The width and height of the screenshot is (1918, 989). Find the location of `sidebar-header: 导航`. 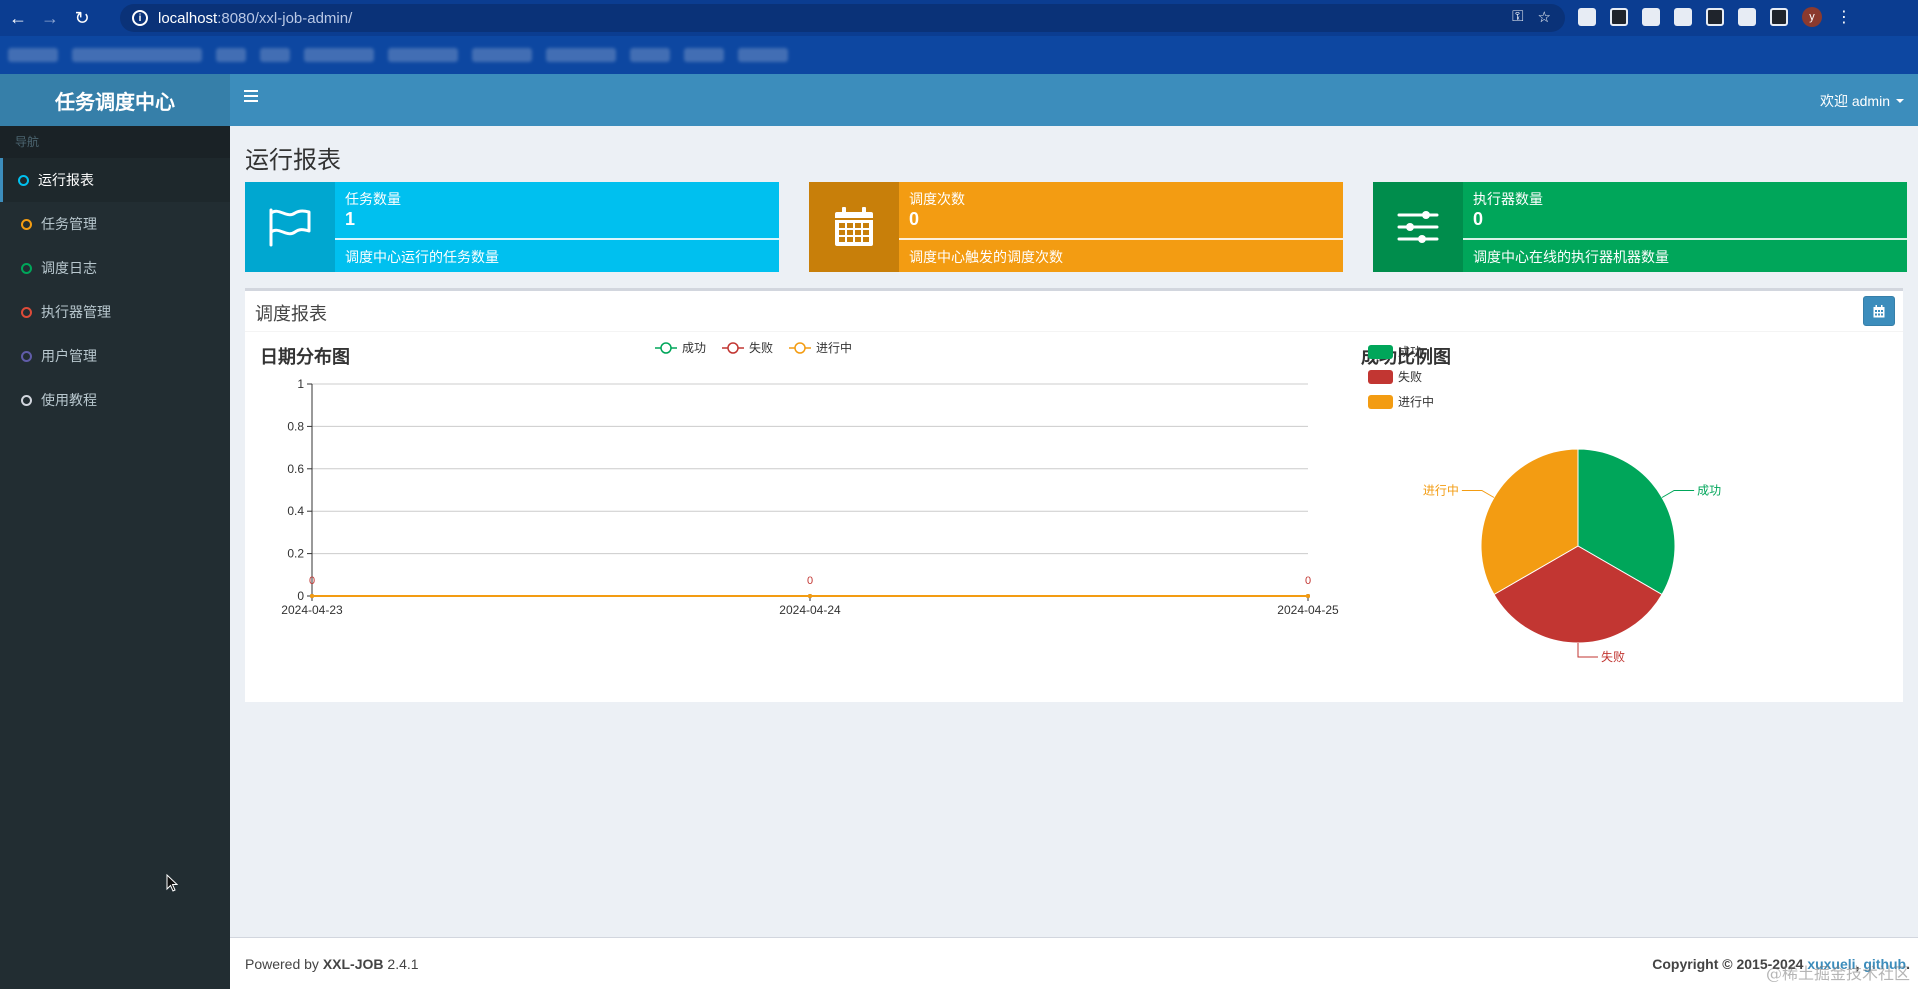

sidebar-header: 导航 is located at coordinates (115, 142).